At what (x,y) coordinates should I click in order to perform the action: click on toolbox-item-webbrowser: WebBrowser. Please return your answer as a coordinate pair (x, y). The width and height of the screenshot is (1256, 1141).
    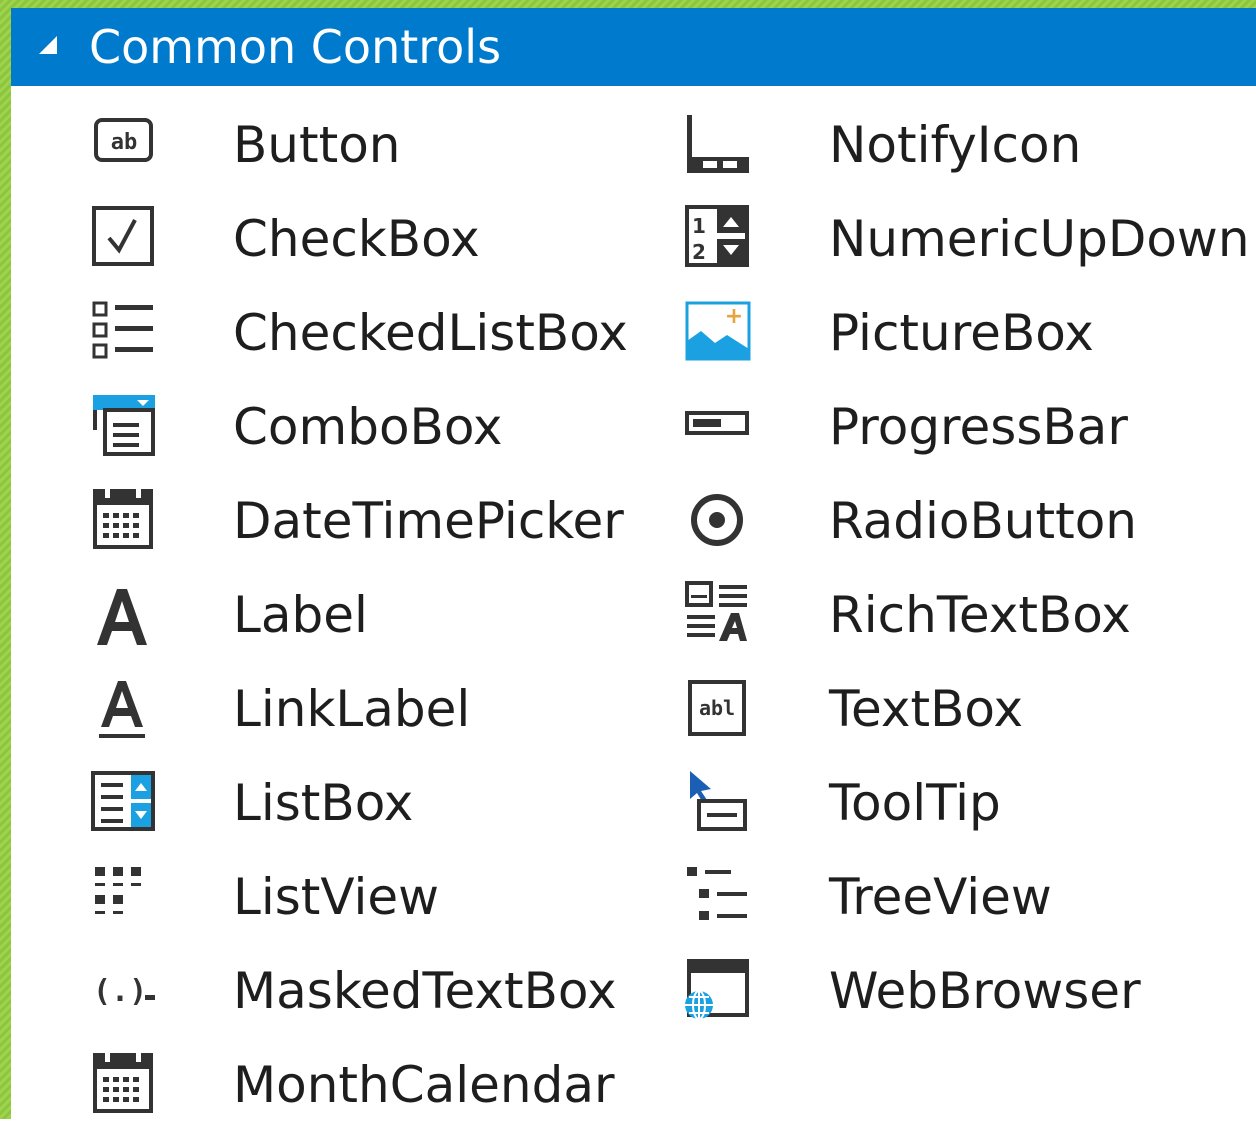
    Looking at the image, I should click on (968, 1002).